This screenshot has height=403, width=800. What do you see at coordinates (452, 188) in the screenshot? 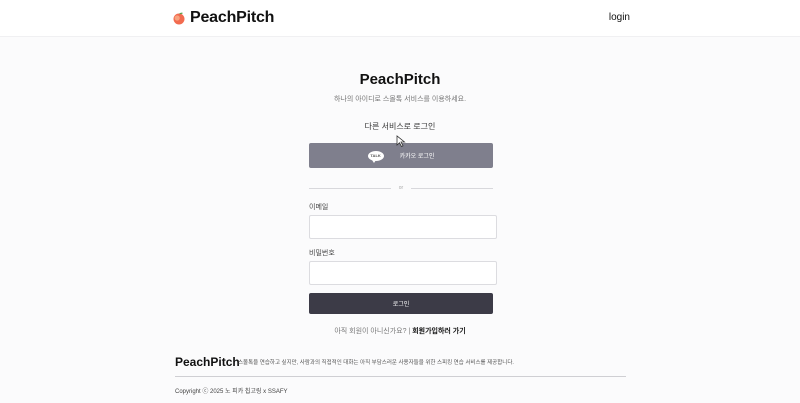
I see `divider-line-right` at bounding box center [452, 188].